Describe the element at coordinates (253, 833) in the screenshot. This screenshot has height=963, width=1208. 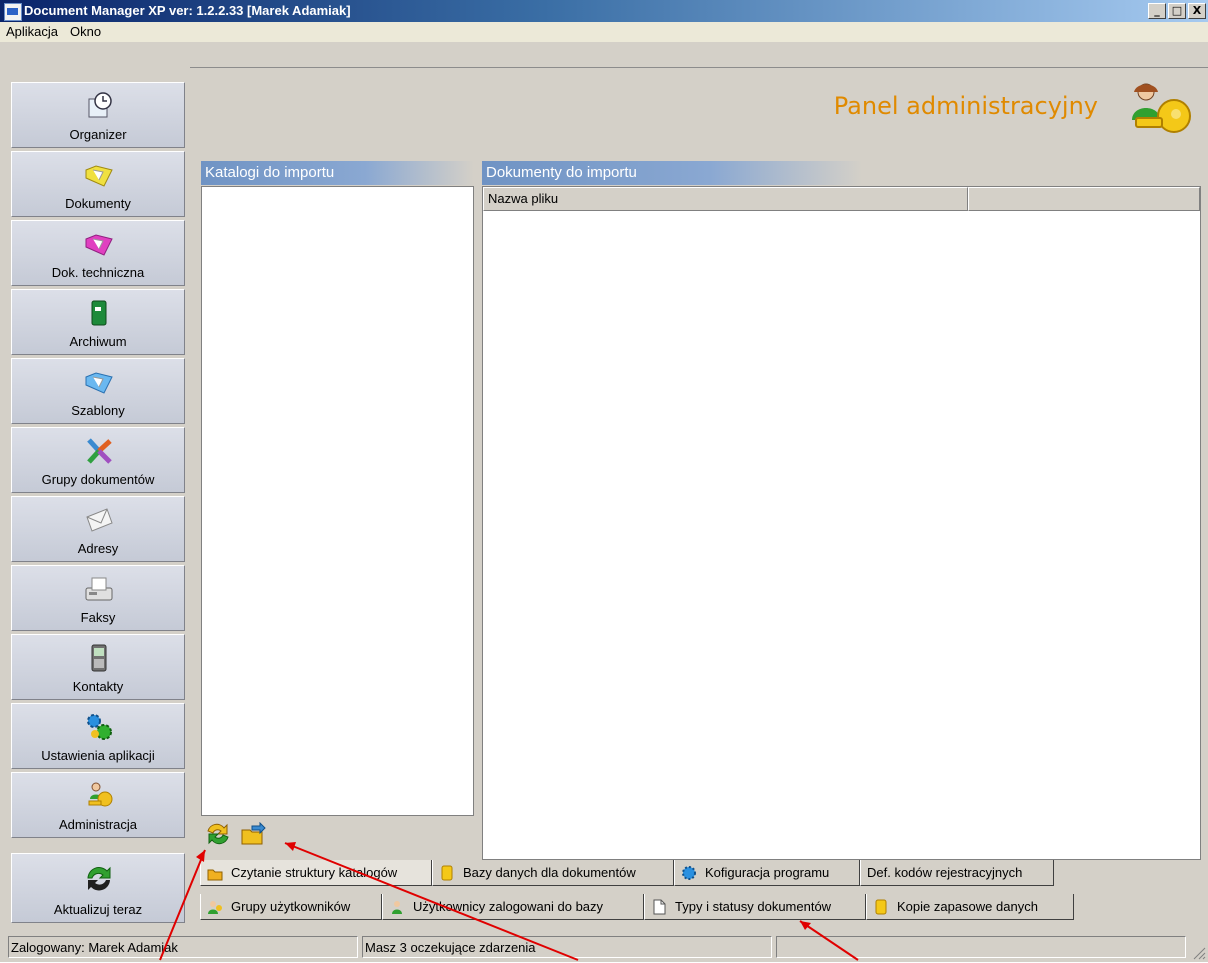
I see `import-folder-icon` at that location.